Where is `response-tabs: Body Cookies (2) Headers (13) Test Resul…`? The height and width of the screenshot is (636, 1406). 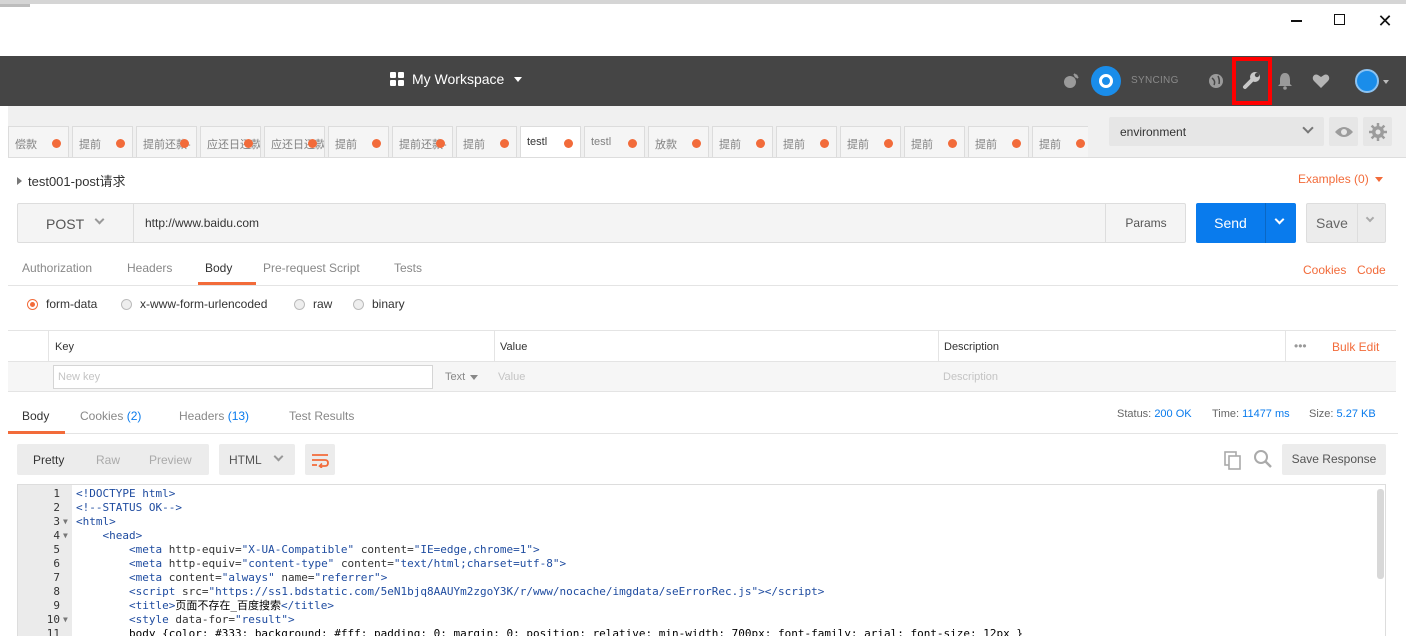
response-tabs: Body Cookies (2) Headers (13) Test Resul… is located at coordinates (703, 416).